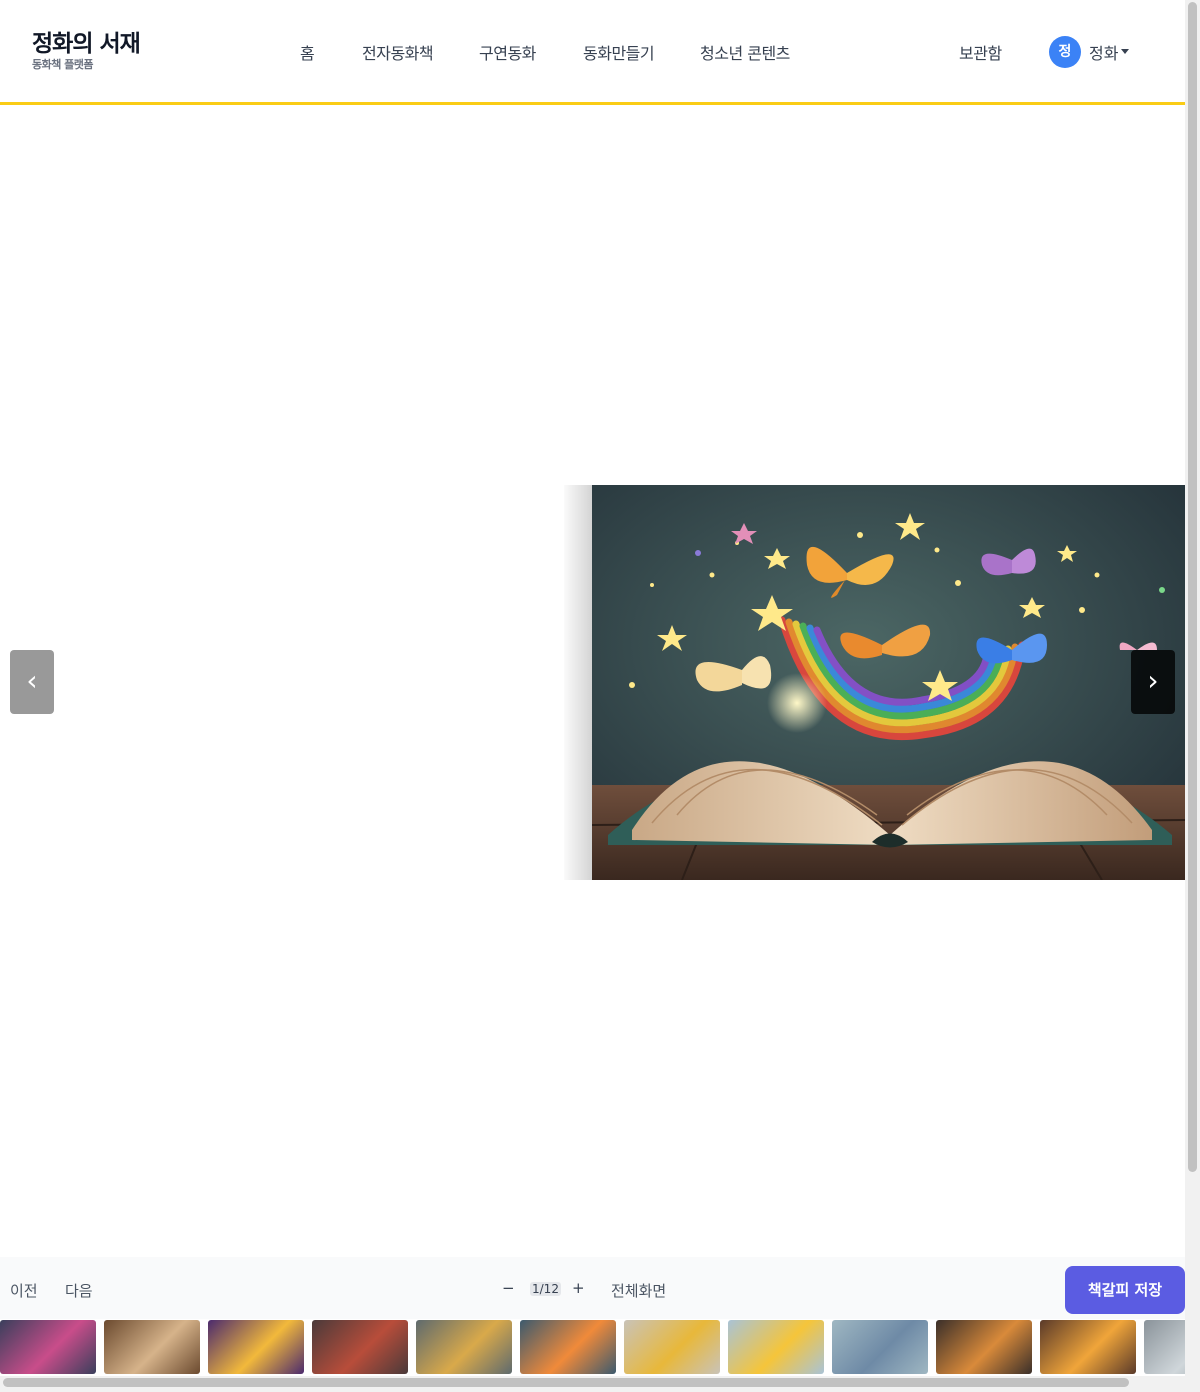  What do you see at coordinates (1125, 51) in the screenshot?
I see `caret-down-icon` at bounding box center [1125, 51].